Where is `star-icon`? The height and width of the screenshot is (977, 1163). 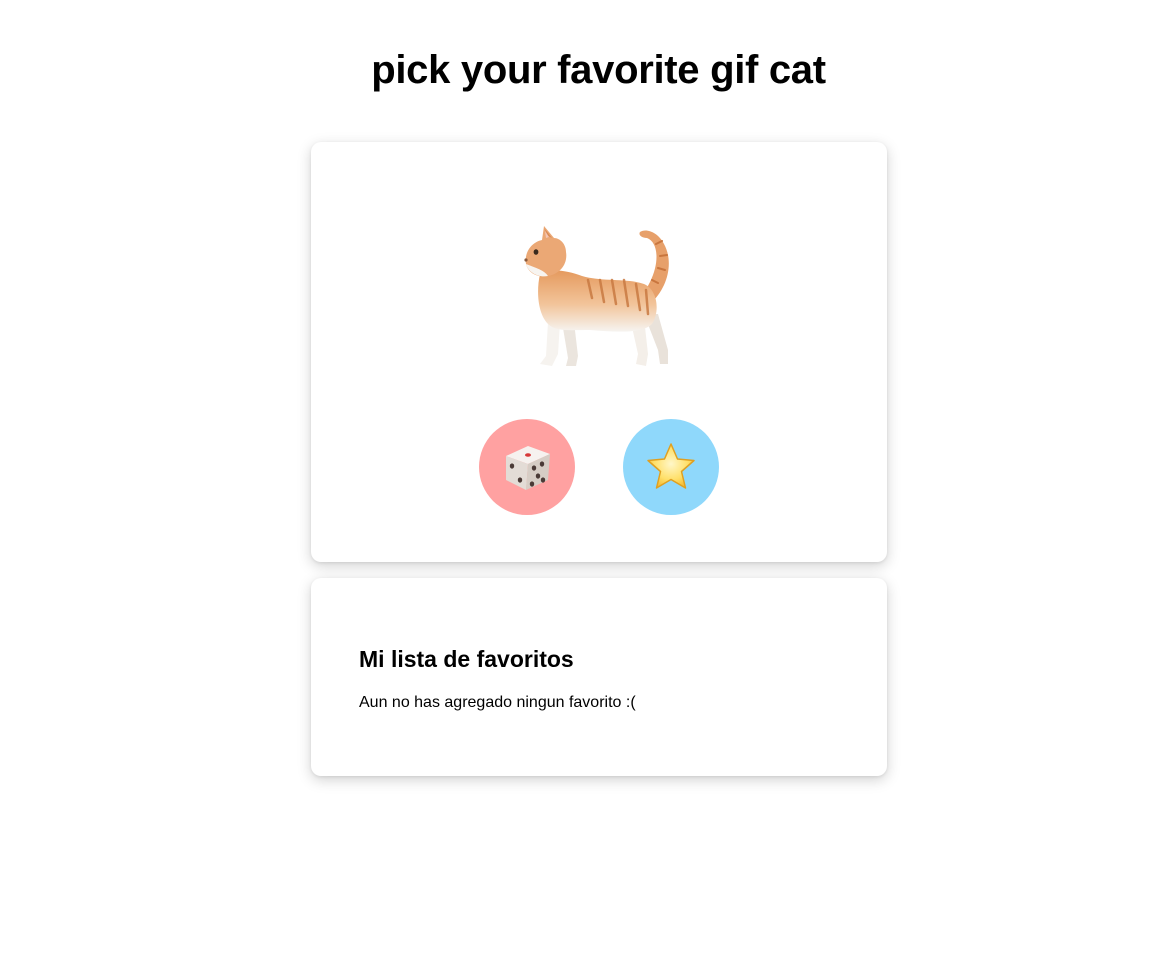 star-icon is located at coordinates (671, 466).